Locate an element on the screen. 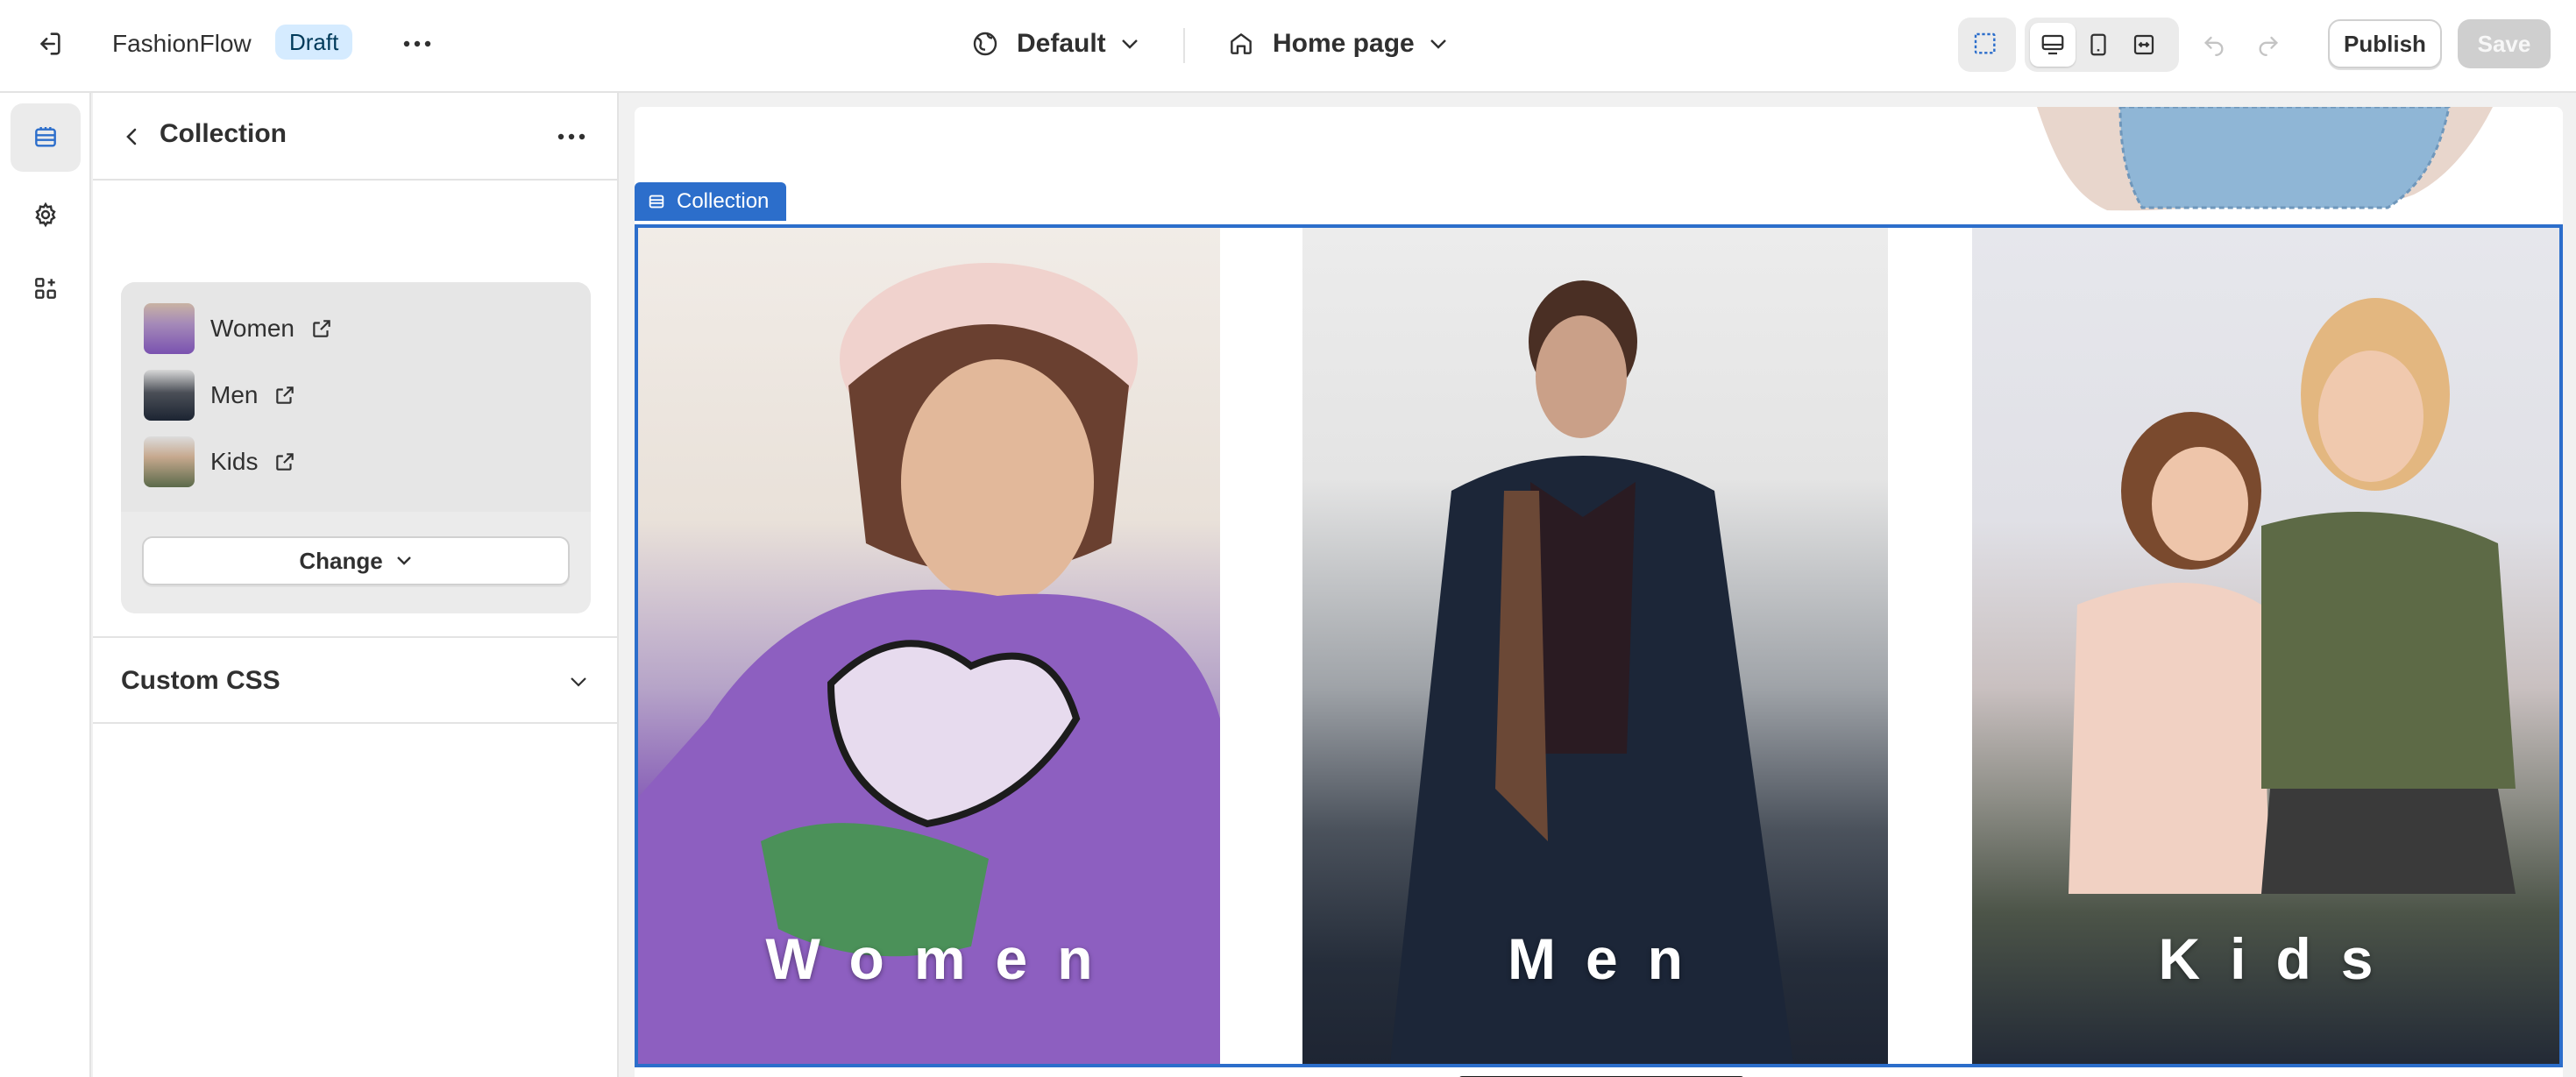 This screenshot has height=1077, width=2576. collection-card-title: Kids is located at coordinates (2280, 958).